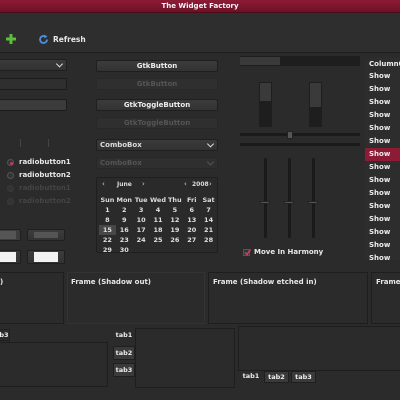 The width and height of the screenshot is (400, 400). What do you see at coordinates (208, 230) in the screenshot?
I see `calendar-day: 21` at bounding box center [208, 230].